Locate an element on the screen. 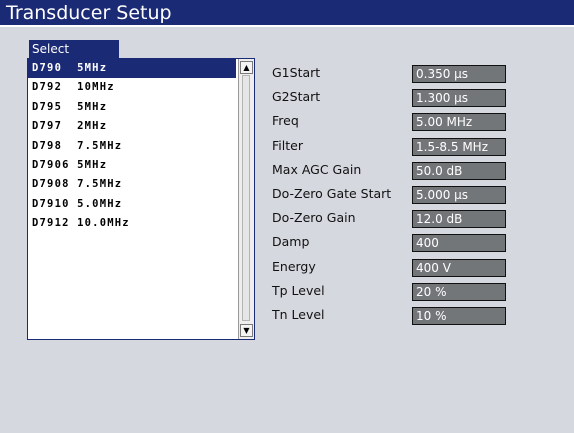 This screenshot has width=574, height=433. param-value-field: 20 % is located at coordinates (459, 291).